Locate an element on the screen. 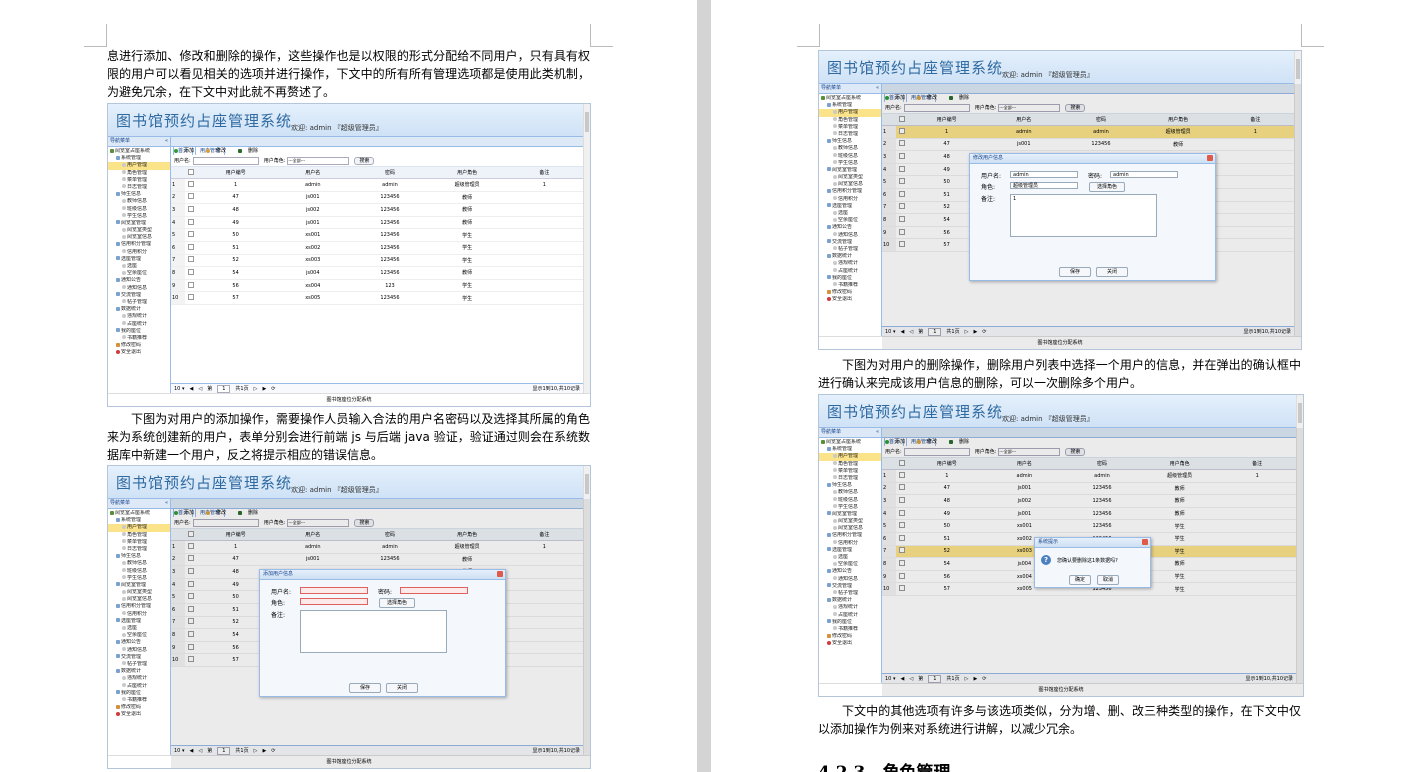 The image size is (1411, 772). next-page-button: ▷ is located at coordinates (256, 389).